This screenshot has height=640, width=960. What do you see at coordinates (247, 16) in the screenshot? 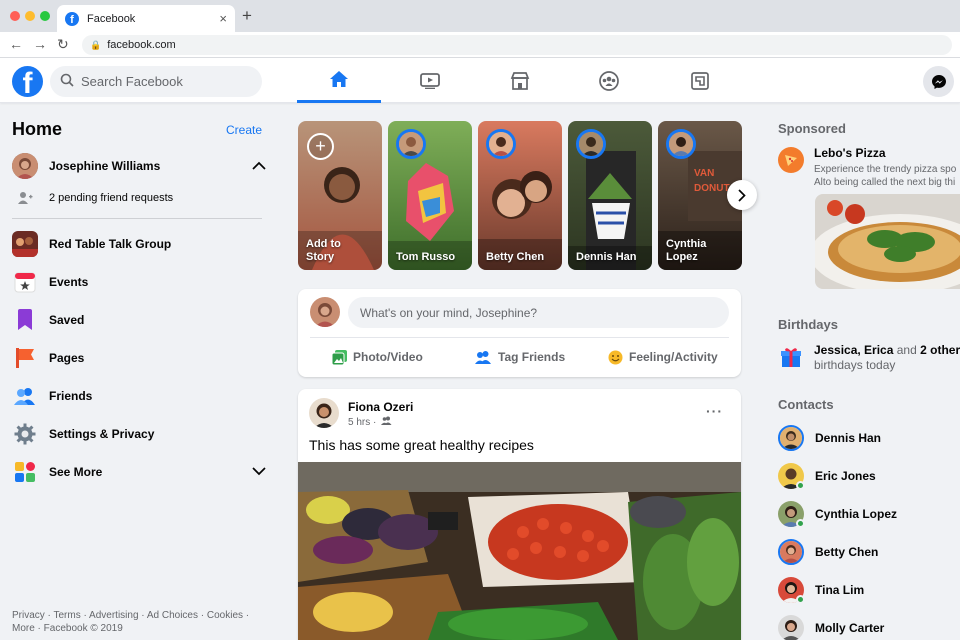
I see `new-tab-button: +` at bounding box center [247, 16].